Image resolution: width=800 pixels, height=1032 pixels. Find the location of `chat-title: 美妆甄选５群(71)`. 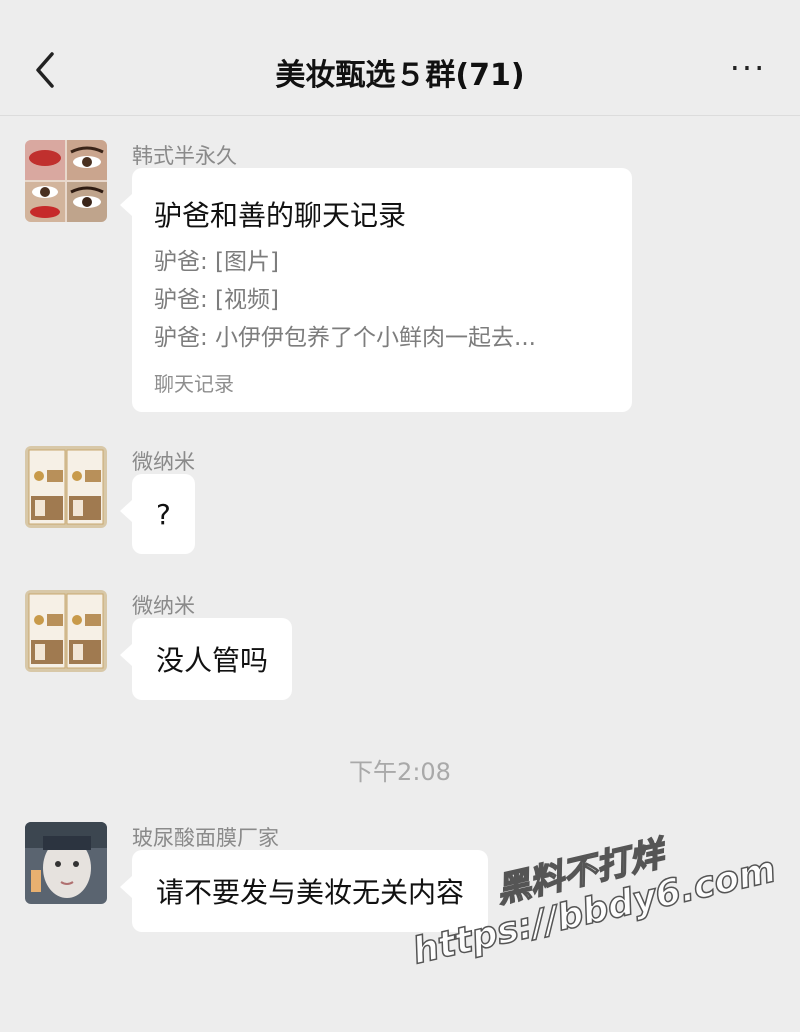

chat-title: 美妆甄选５群(71) is located at coordinates (400, 75).